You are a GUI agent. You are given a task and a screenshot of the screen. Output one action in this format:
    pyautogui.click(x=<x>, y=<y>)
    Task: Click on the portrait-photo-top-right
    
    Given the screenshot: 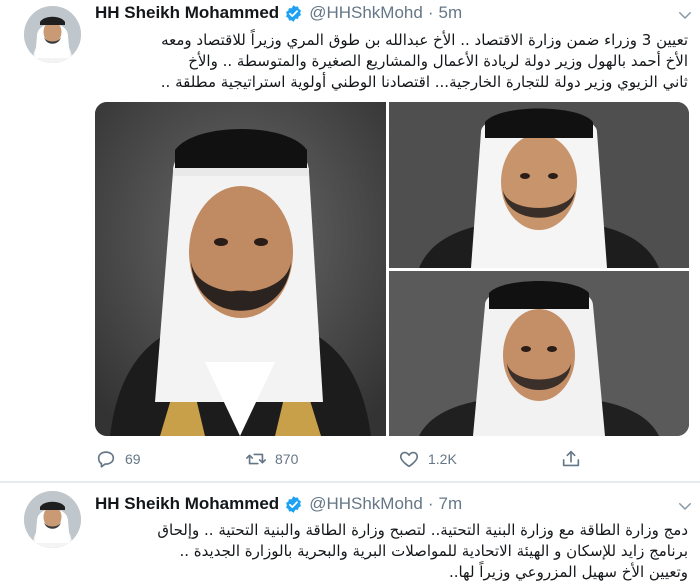 What is the action you would take?
    pyautogui.click(x=539, y=185)
    